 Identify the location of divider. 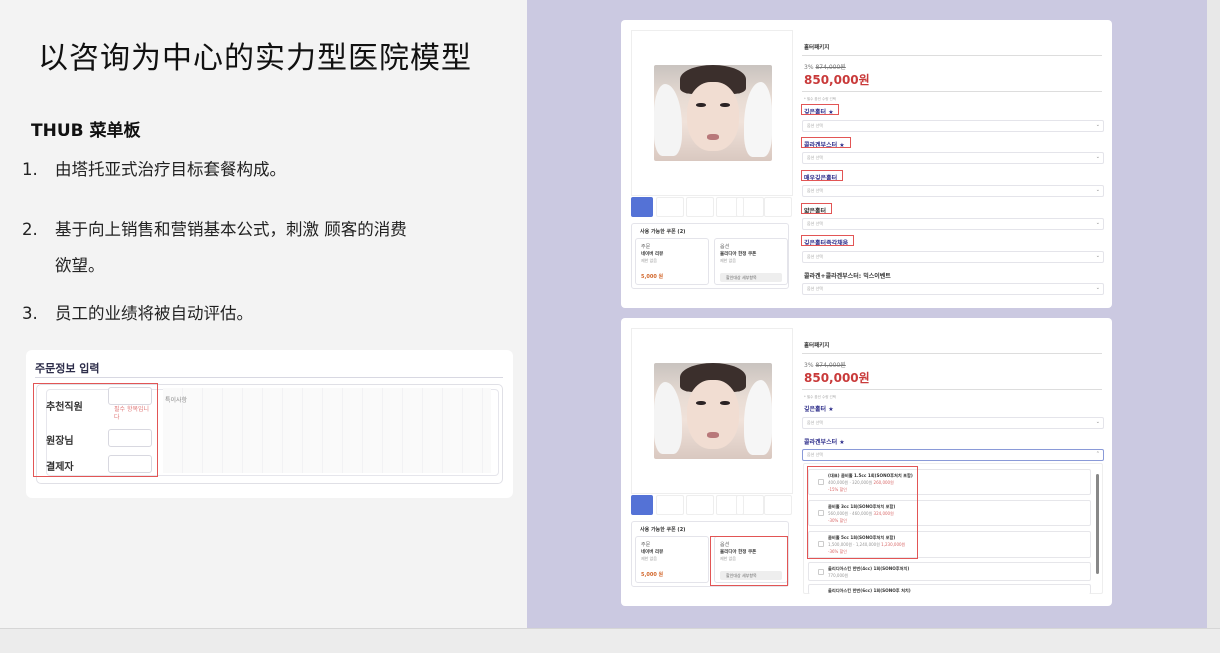
(269, 377).